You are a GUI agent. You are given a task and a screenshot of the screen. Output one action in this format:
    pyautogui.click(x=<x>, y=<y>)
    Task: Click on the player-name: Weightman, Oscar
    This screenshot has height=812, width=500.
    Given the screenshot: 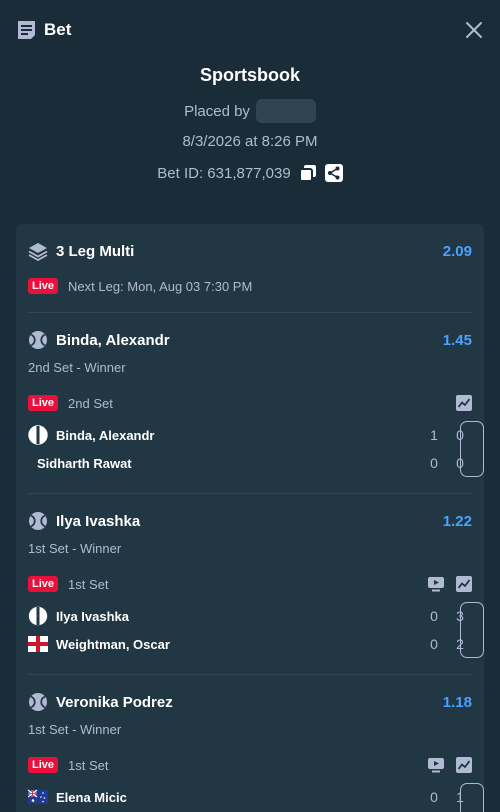 What is the action you would take?
    pyautogui.click(x=113, y=644)
    